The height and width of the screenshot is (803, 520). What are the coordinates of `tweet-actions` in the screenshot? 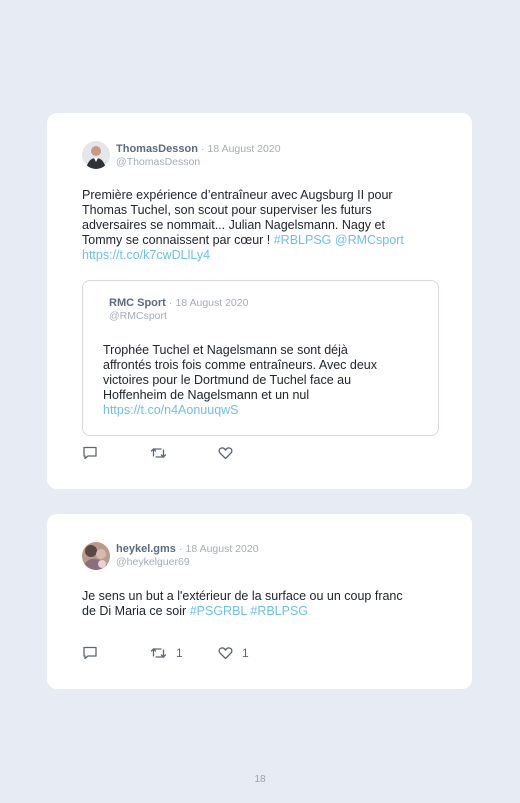 It's located at (182, 454).